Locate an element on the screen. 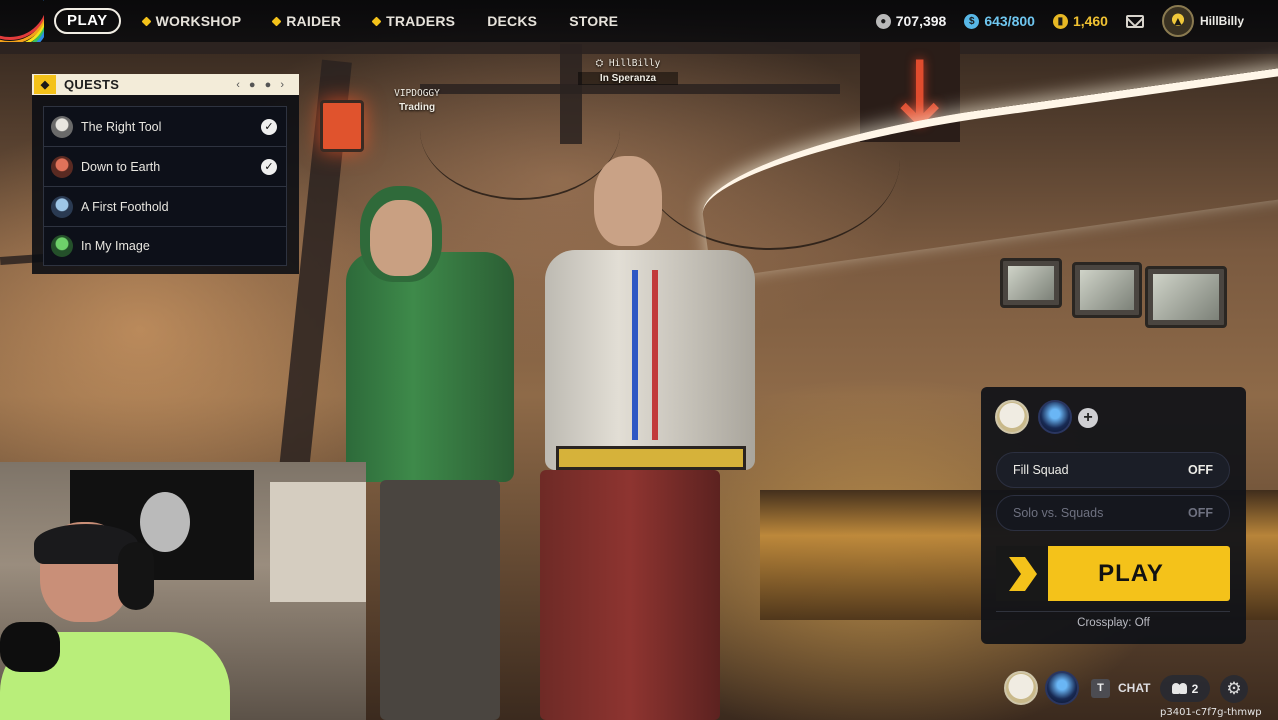  username: HillBilly is located at coordinates (1222, 21).